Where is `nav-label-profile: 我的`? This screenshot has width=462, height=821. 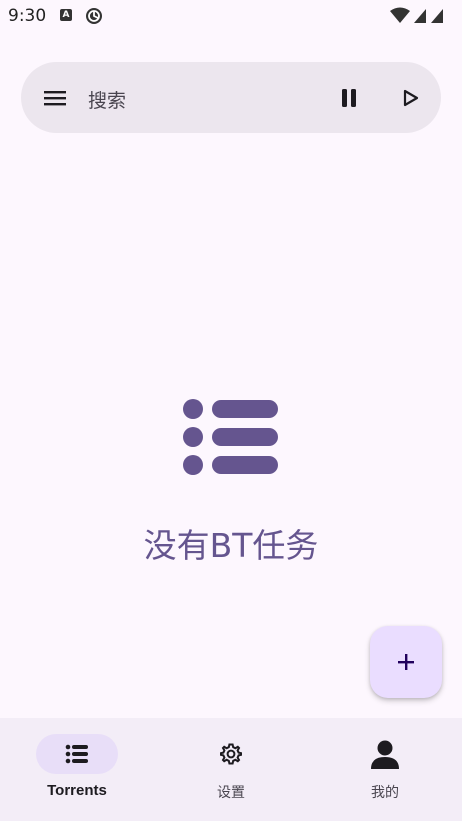 nav-label-profile: 我的 is located at coordinates (385, 793).